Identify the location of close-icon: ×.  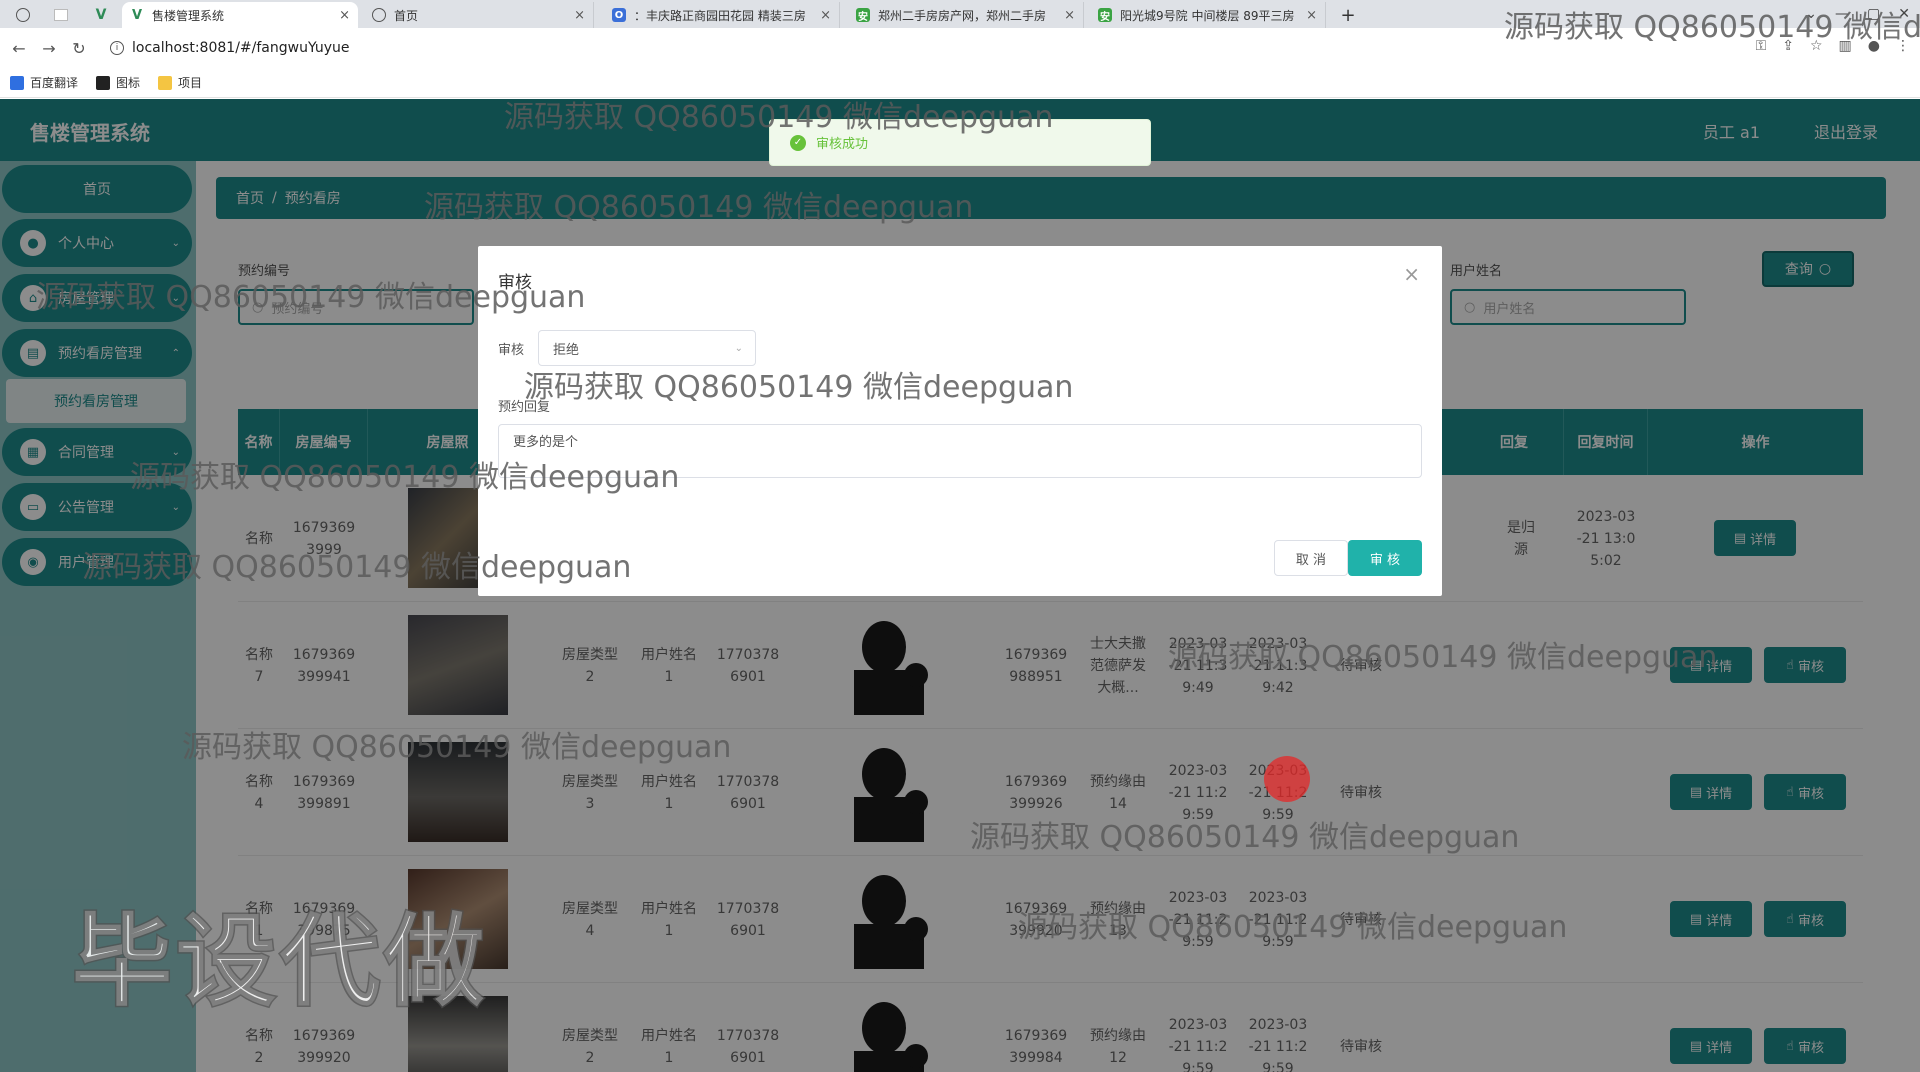
(1411, 274).